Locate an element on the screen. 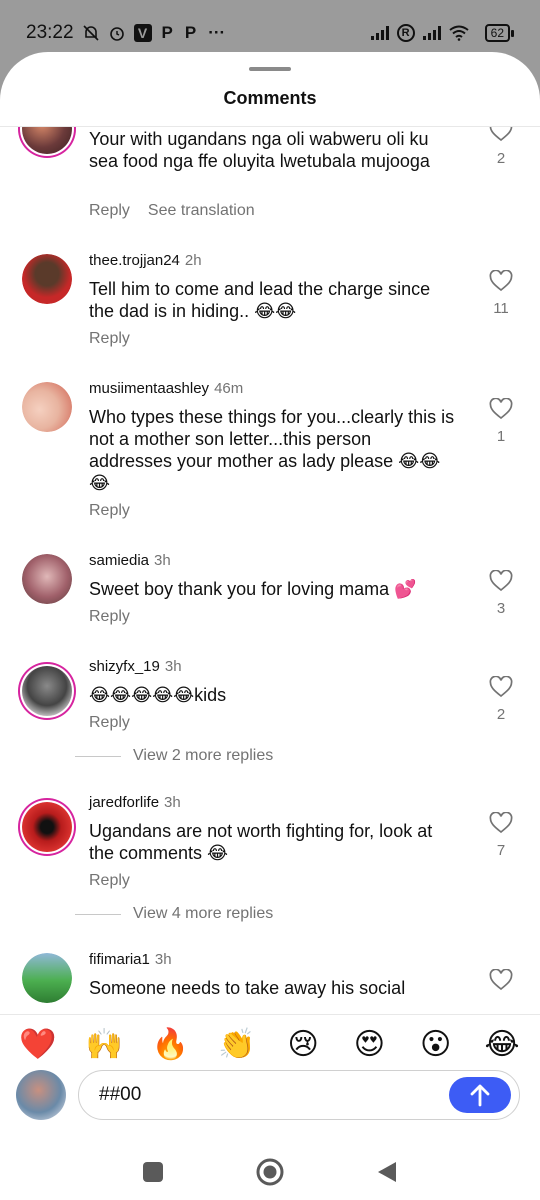  emoji-reaction-button: 🙌 is located at coordinates (104, 1045).